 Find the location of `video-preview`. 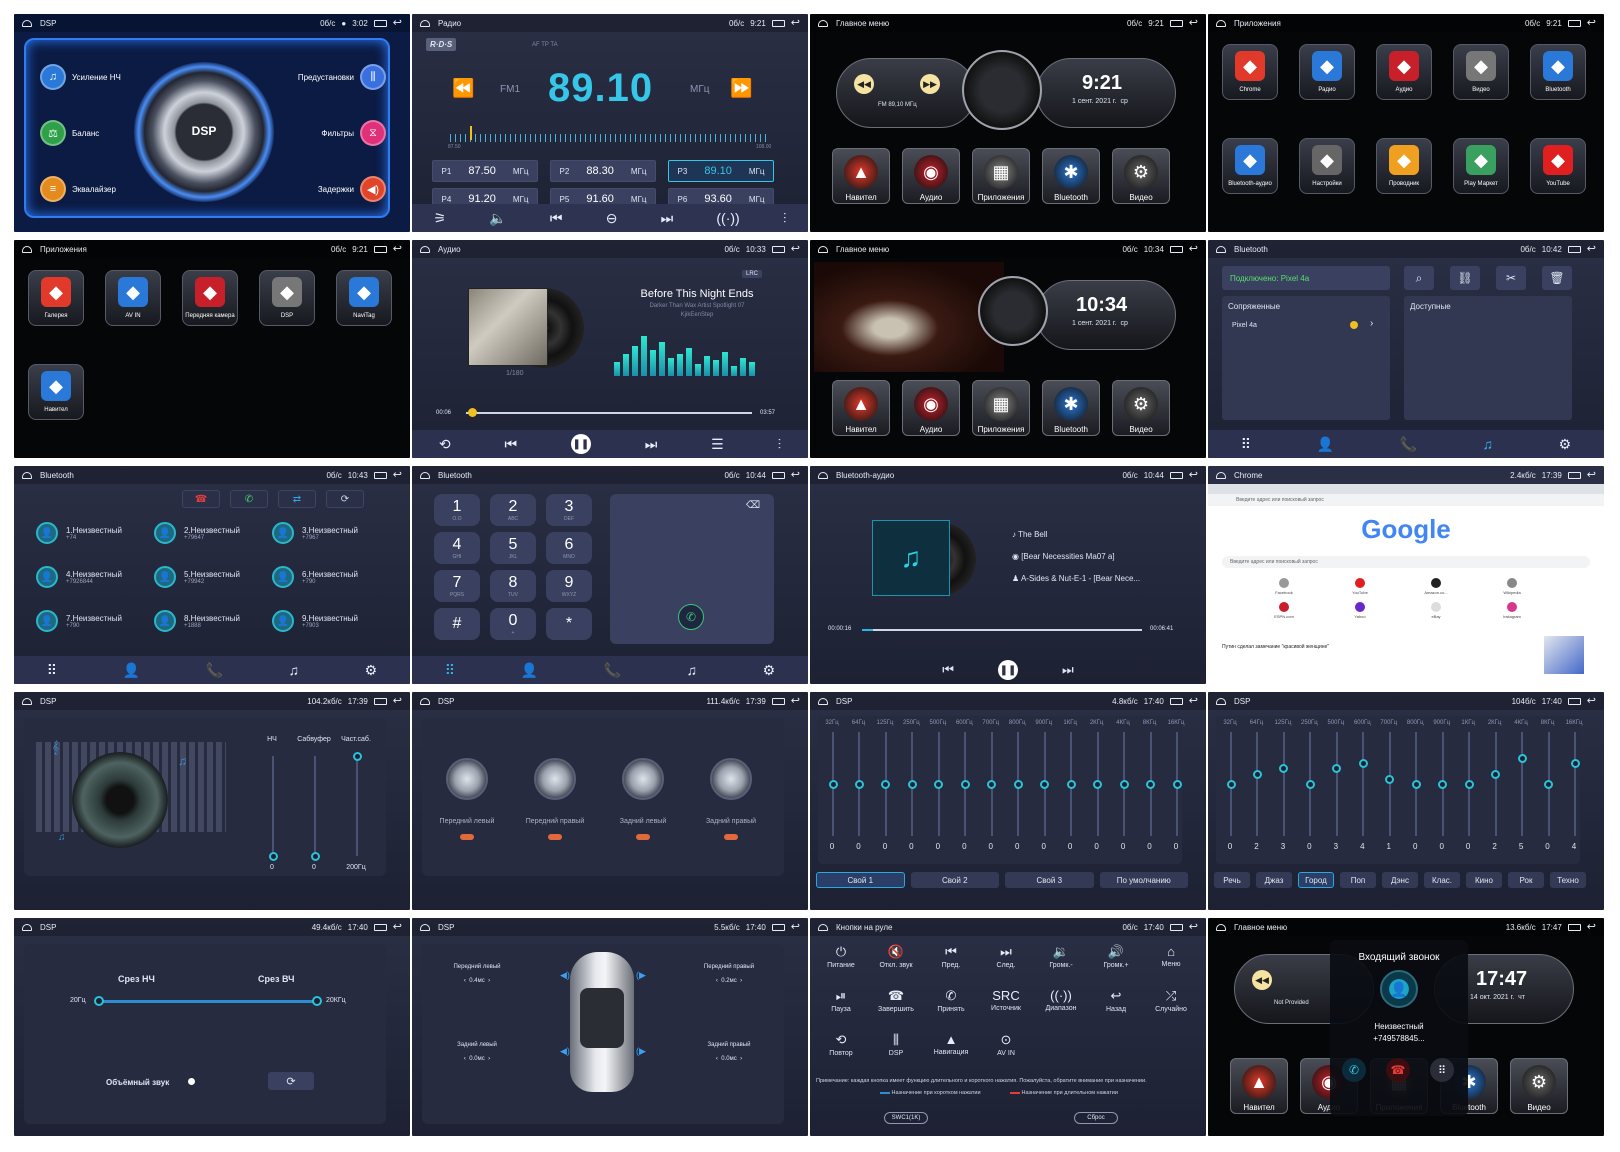

video-preview is located at coordinates (909, 317).